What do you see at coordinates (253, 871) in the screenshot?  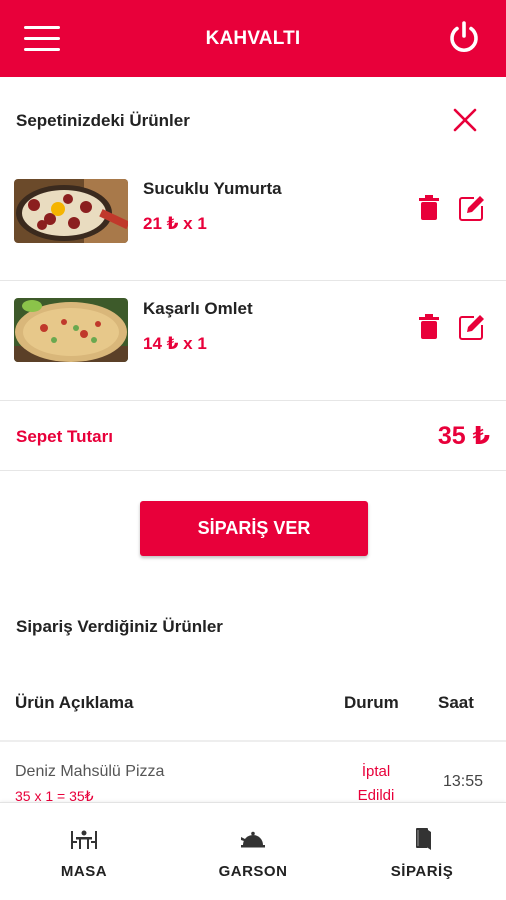 I see `nav-label-garson: GARSON` at bounding box center [253, 871].